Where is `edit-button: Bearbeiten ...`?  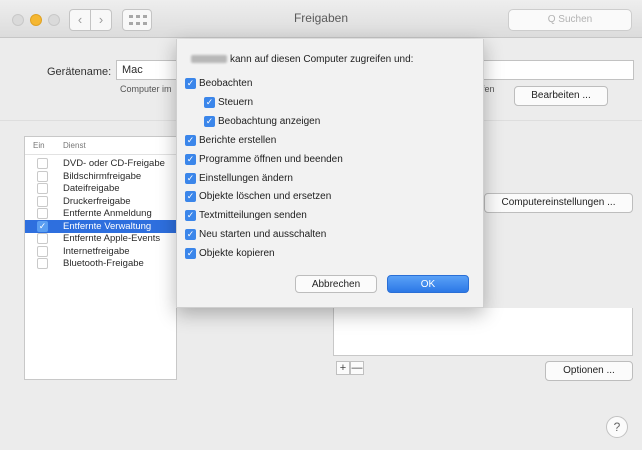
edit-button: Bearbeiten ... is located at coordinates (561, 96).